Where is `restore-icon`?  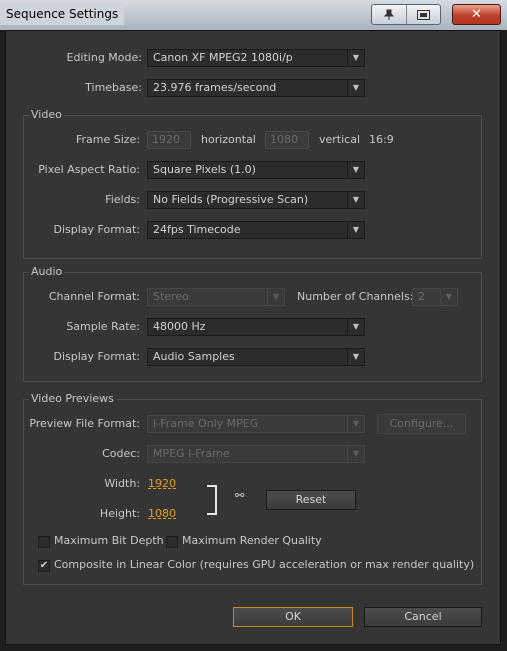
restore-icon is located at coordinates (423, 14).